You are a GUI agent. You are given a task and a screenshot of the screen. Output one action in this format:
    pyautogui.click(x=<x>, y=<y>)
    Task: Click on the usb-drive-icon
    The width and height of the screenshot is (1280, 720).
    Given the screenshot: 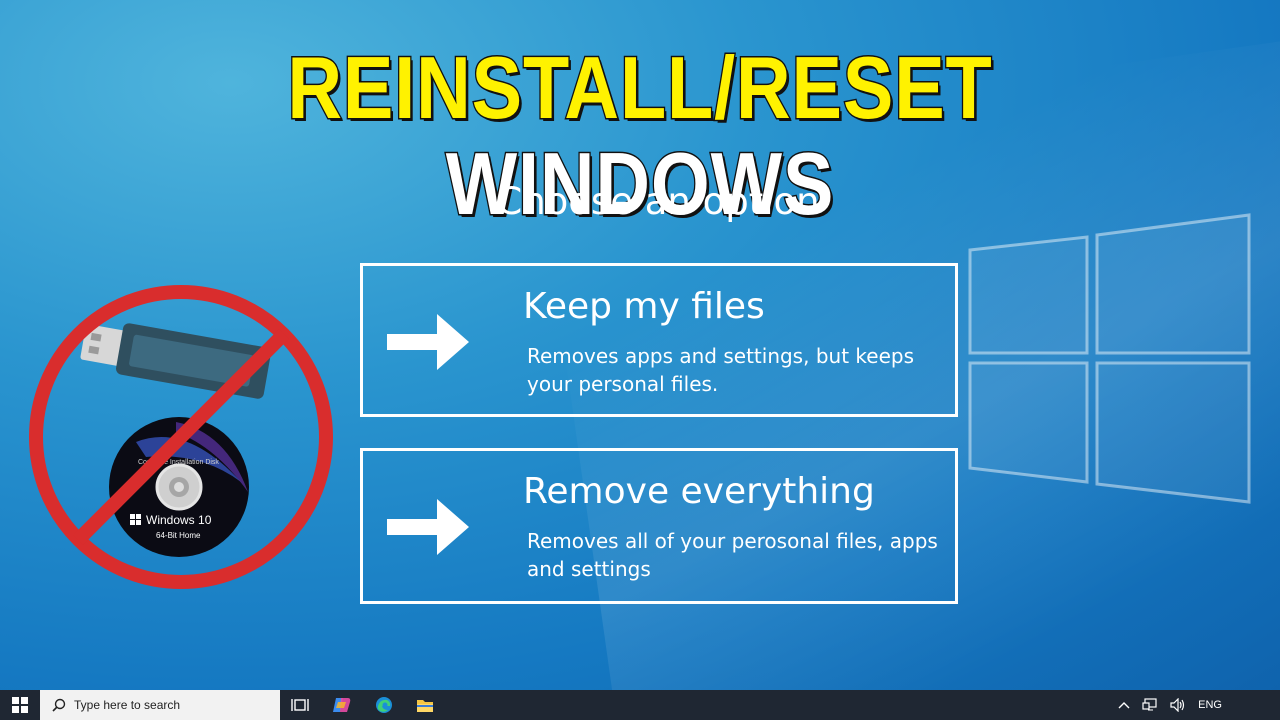 What is the action you would take?
    pyautogui.click(x=175, y=361)
    